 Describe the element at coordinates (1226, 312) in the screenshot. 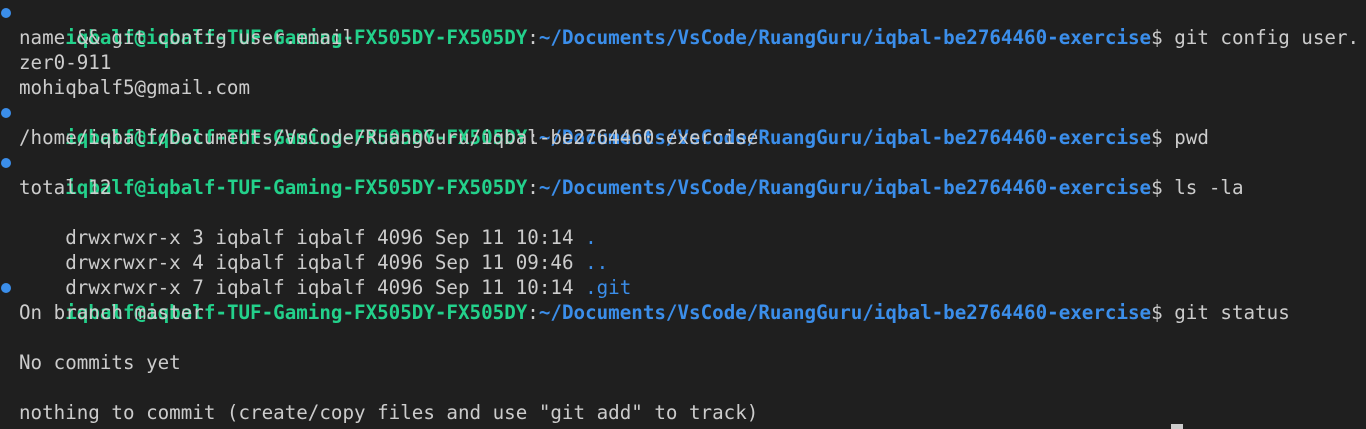

I see `command-text: git status` at that location.